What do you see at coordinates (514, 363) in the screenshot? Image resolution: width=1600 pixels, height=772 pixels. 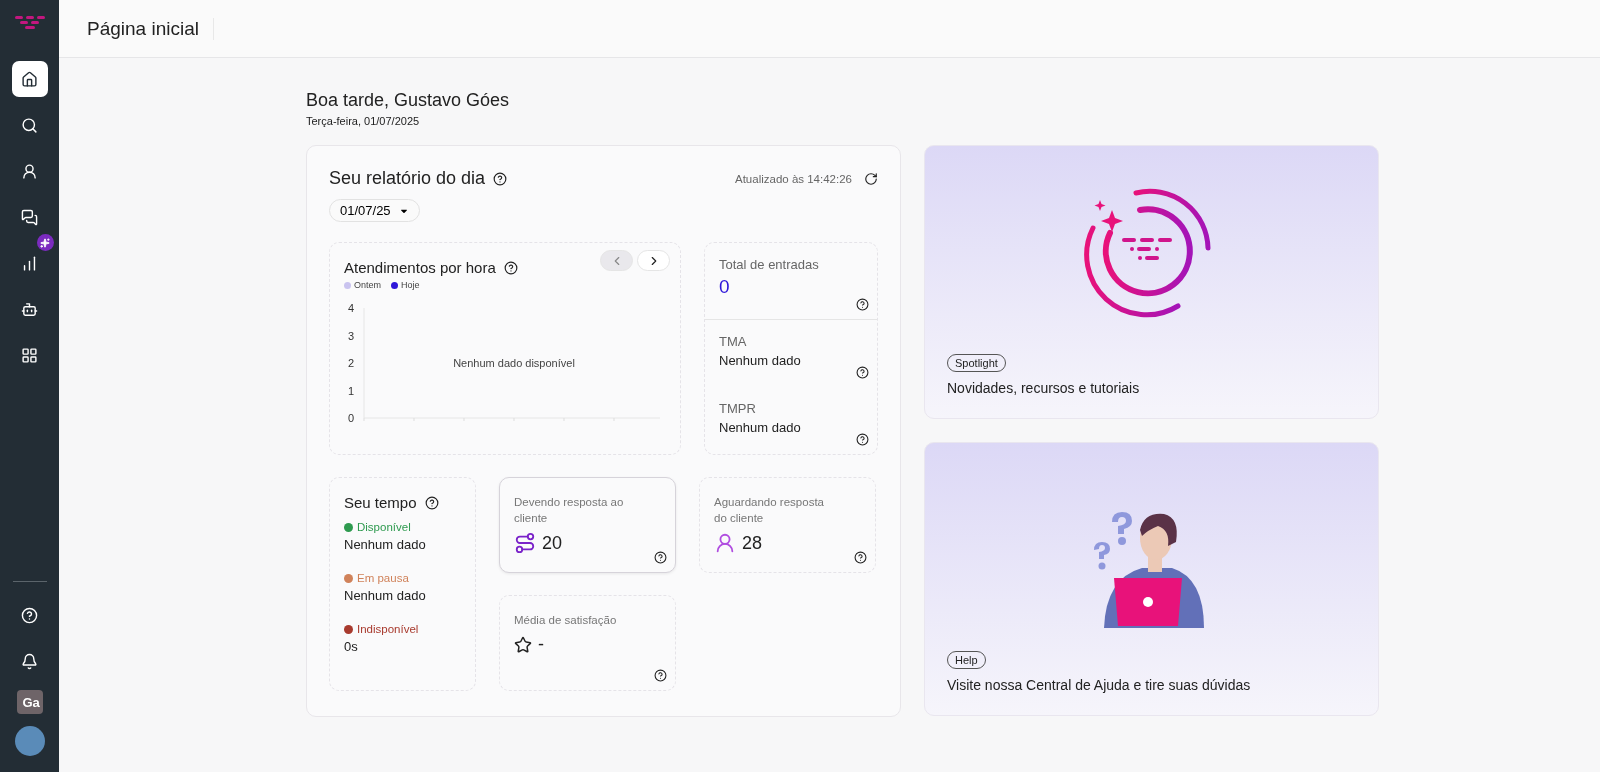 I see `no-data-message: Nenhum dado disponível` at bounding box center [514, 363].